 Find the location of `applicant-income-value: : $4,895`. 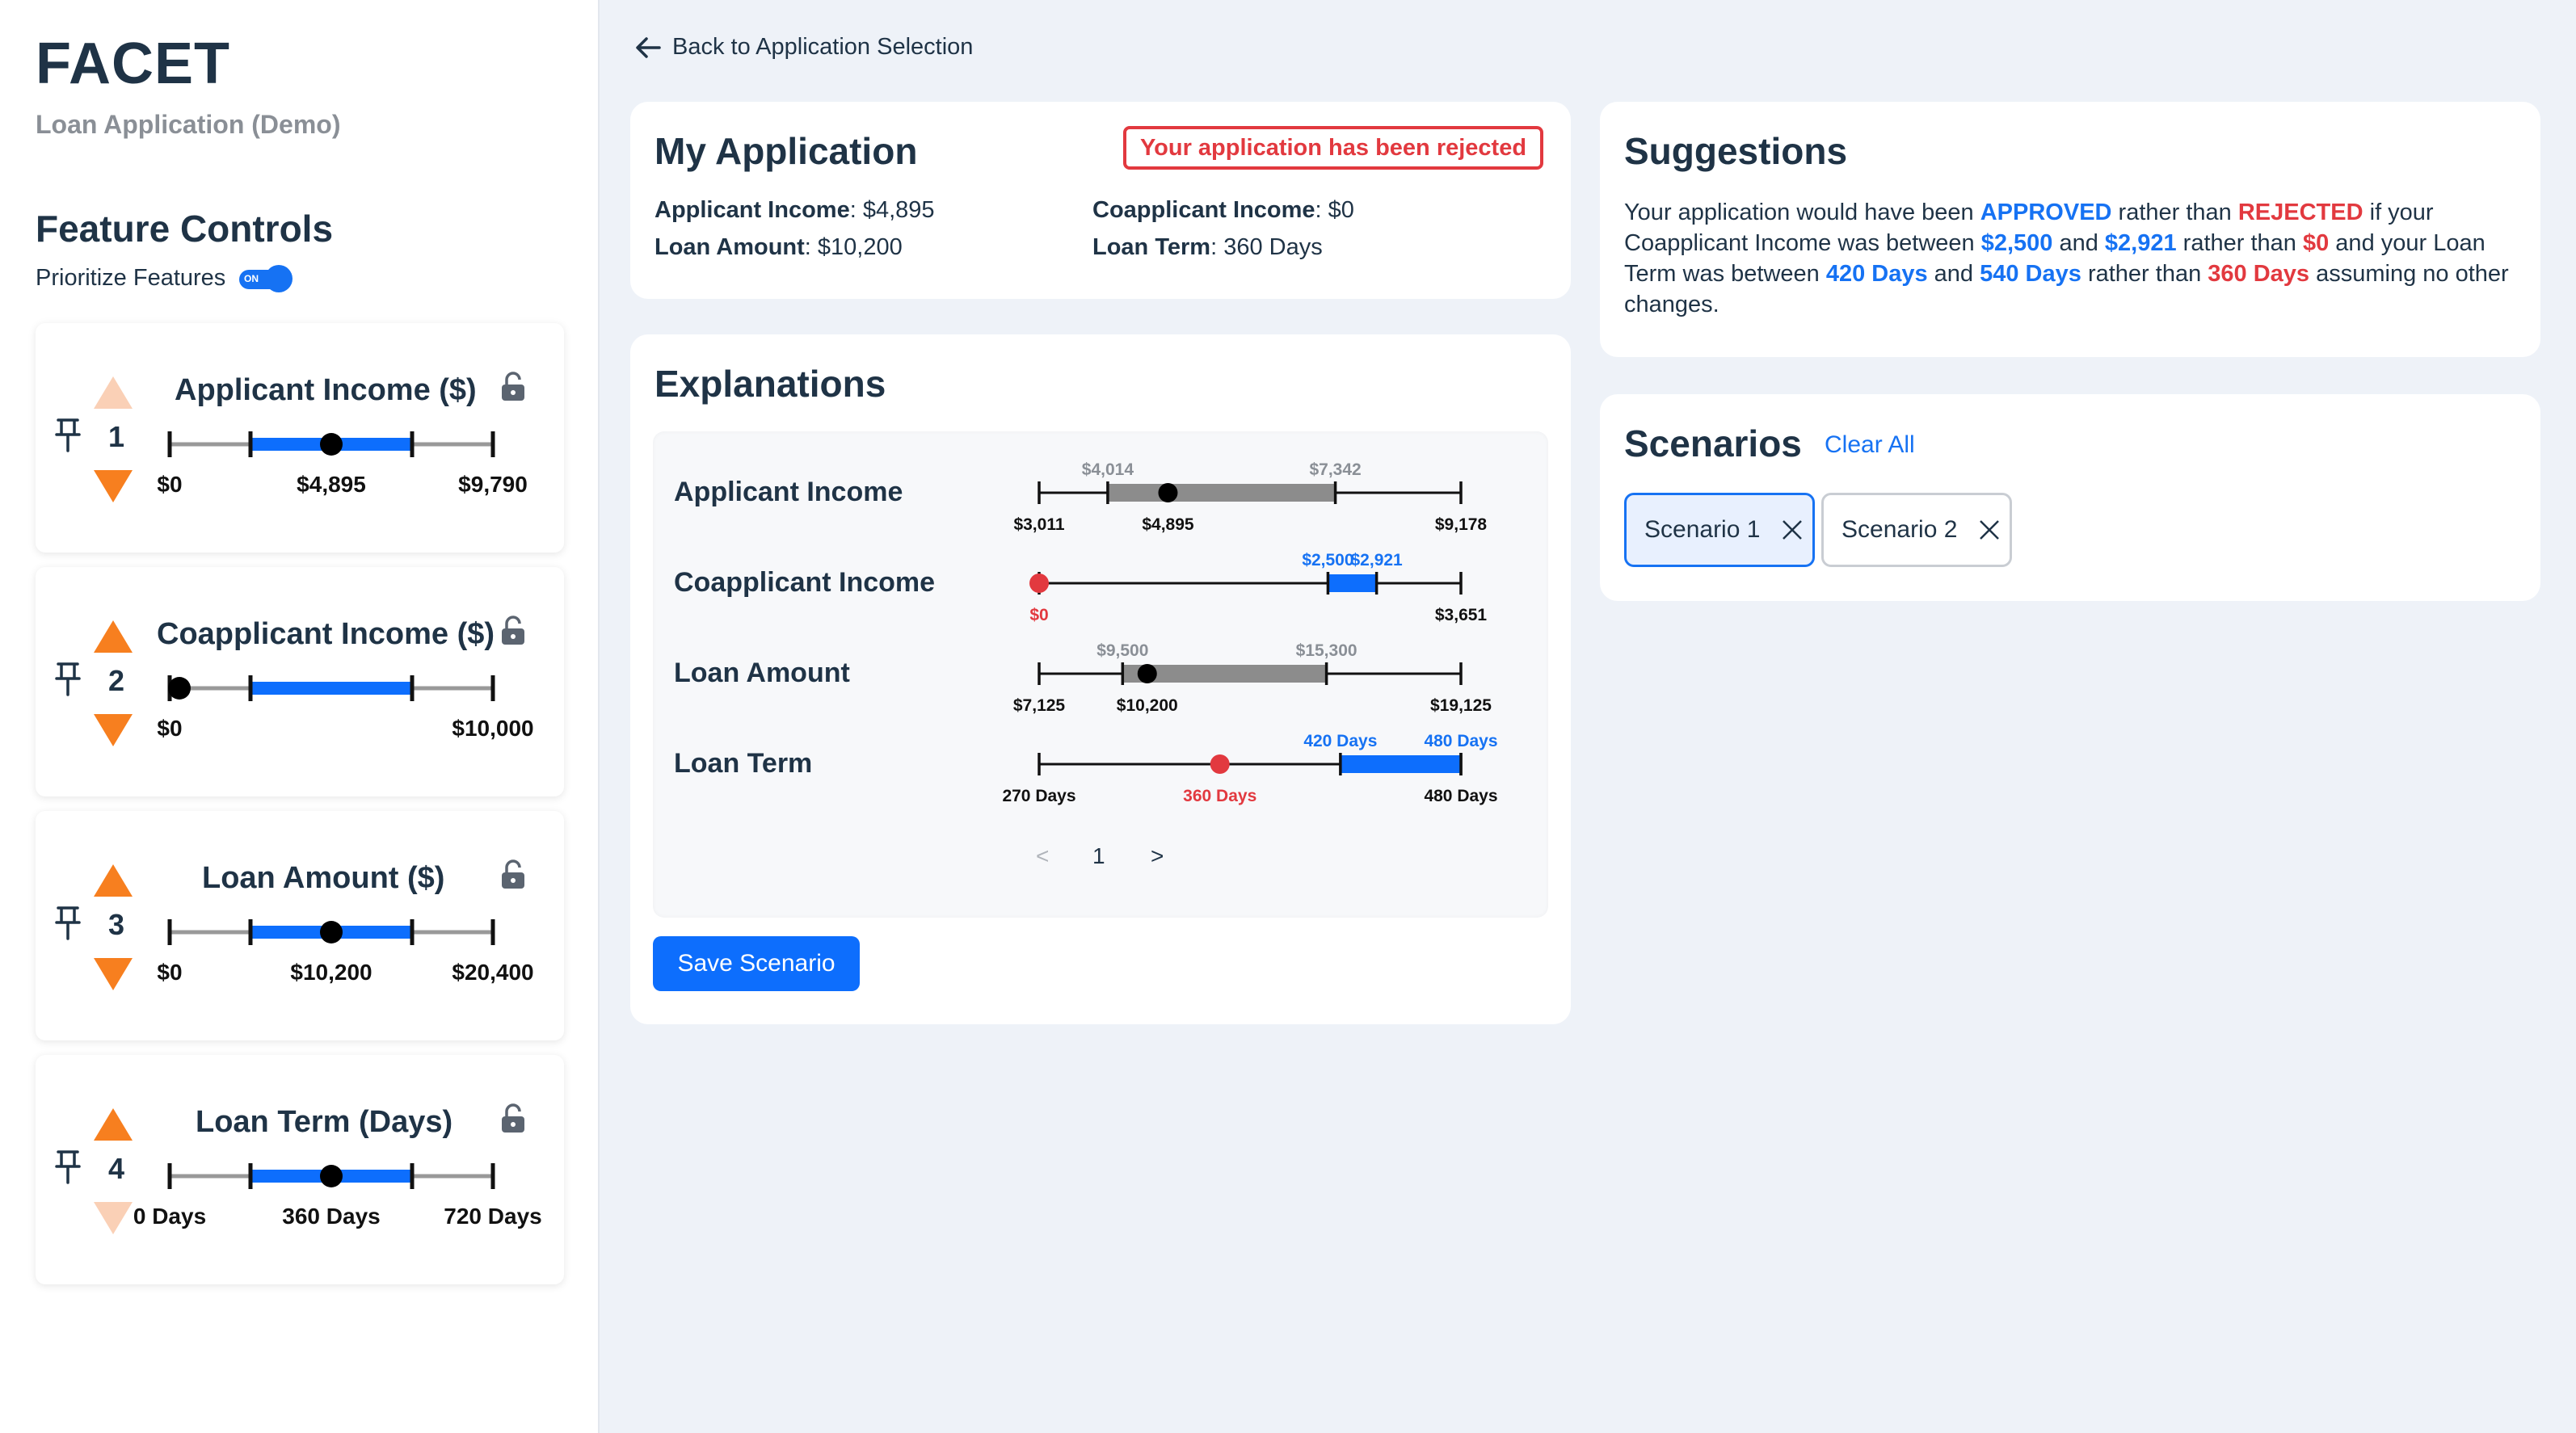

applicant-income-value: : $4,895 is located at coordinates (892, 210).